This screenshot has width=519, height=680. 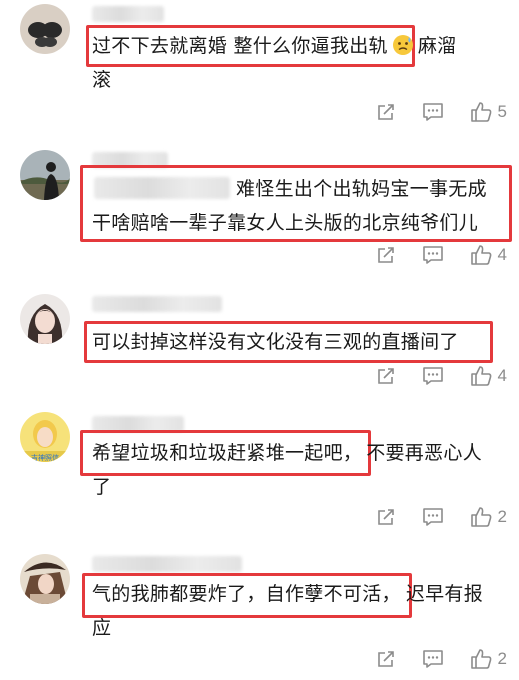 What do you see at coordinates (502, 111) in the screenshot?
I see `like-count: 5` at bounding box center [502, 111].